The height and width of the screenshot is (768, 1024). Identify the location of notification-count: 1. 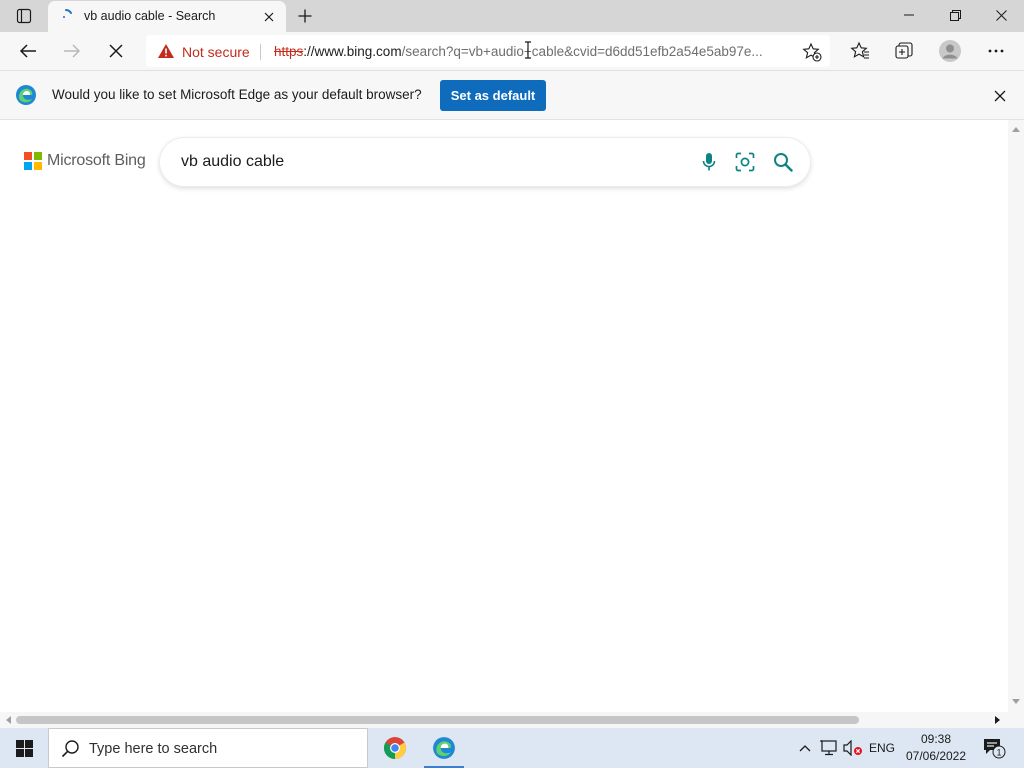
(998, 753).